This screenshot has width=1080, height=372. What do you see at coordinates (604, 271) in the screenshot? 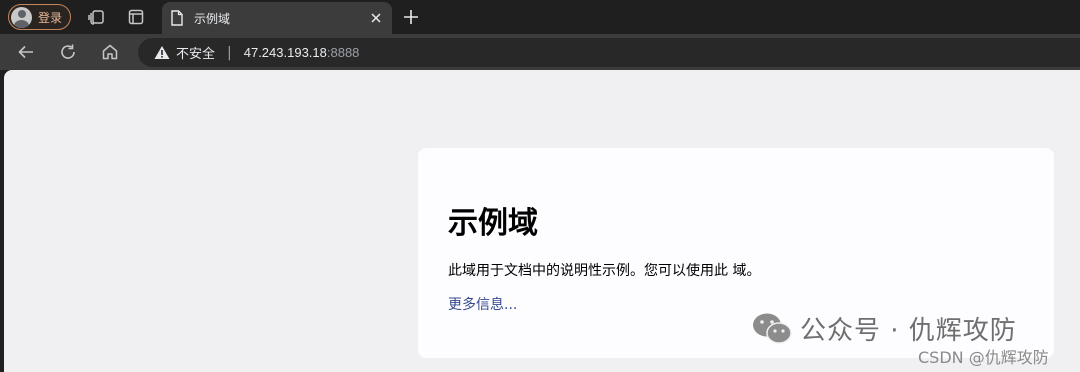
I see `page-description: 此域用于文档中的说明性示例。您可以使用此 域。` at bounding box center [604, 271].